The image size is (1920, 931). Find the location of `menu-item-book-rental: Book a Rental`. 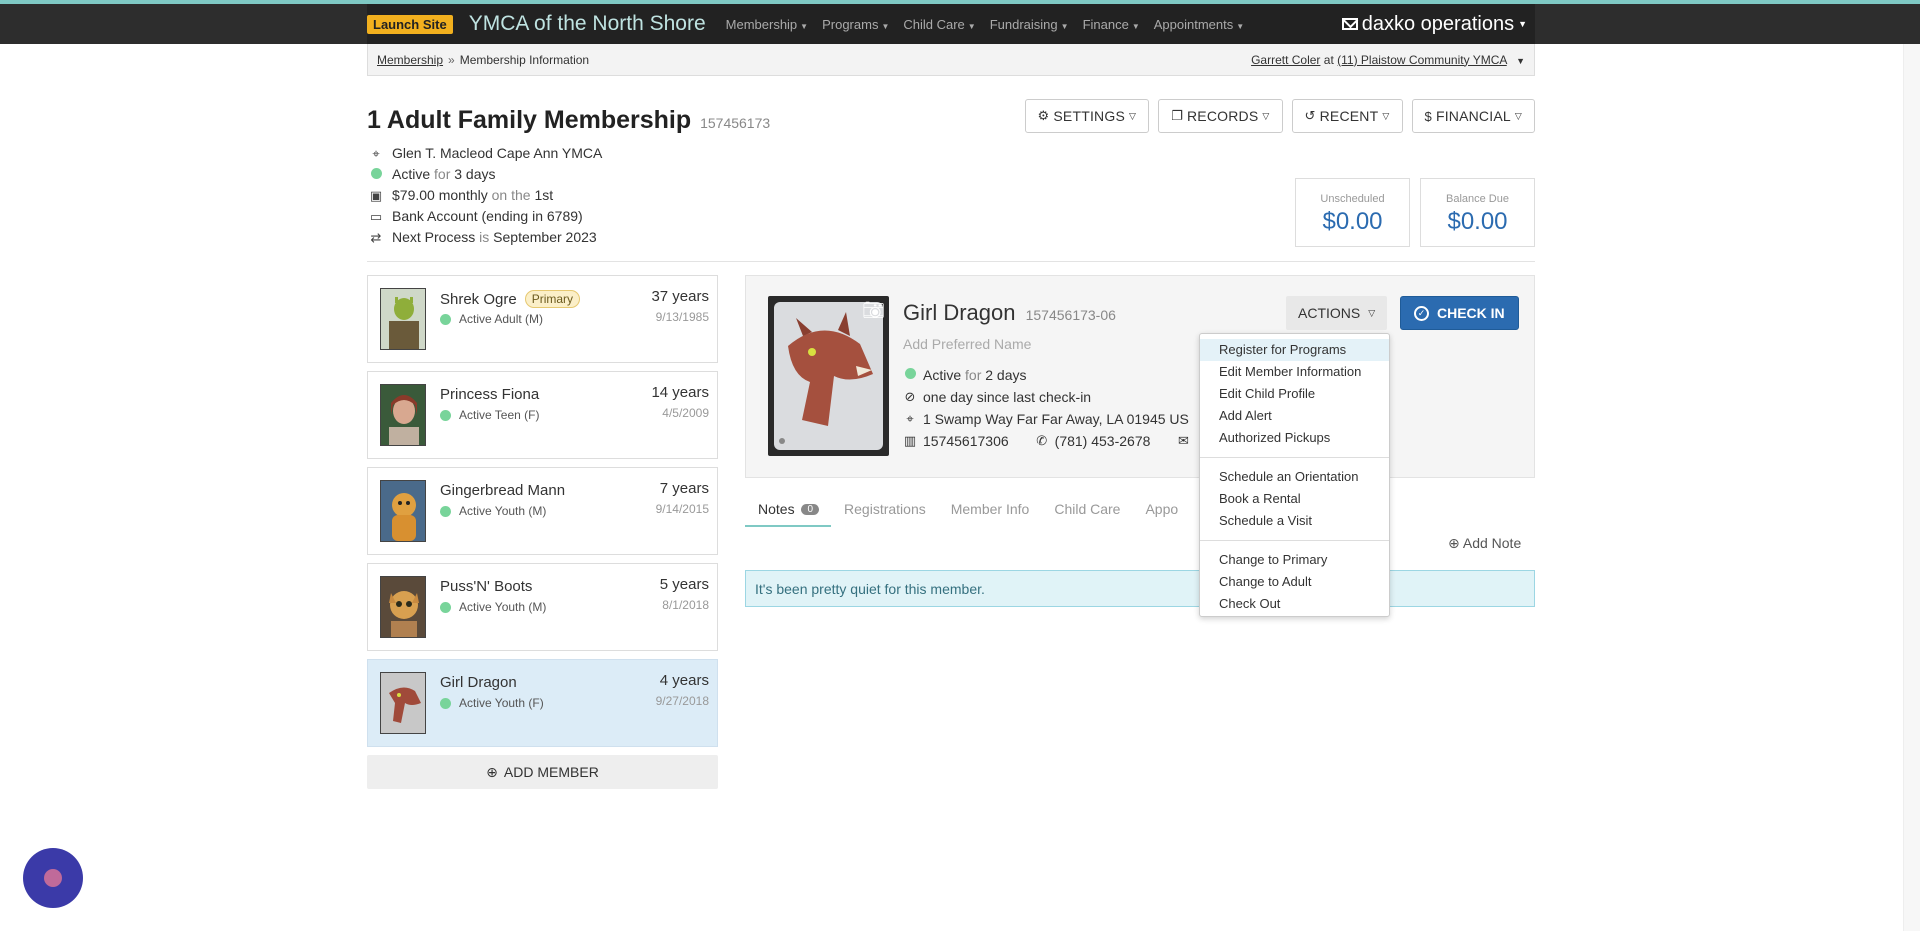

menu-item-book-rental: Book a Rental is located at coordinates (1294, 499).